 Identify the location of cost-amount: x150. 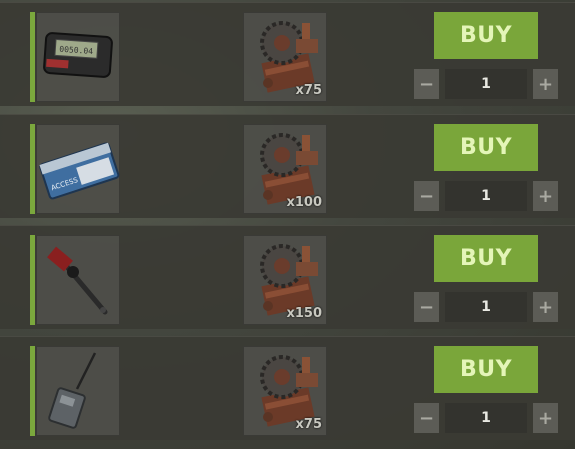
(304, 313).